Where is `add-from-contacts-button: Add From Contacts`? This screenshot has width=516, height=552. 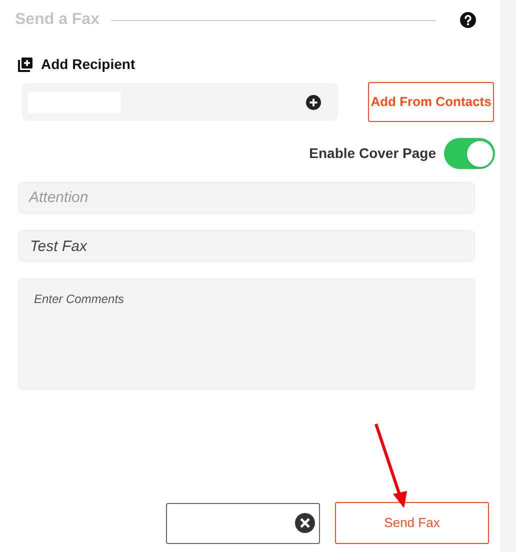 add-from-contacts-button: Add From Contacts is located at coordinates (431, 102).